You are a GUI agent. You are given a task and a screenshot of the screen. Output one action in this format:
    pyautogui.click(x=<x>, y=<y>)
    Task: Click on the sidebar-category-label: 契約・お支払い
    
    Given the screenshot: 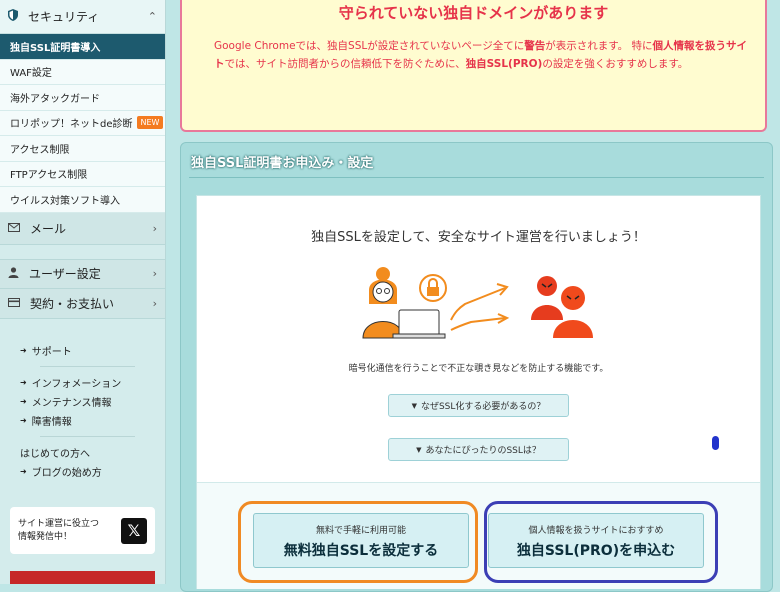 What is the action you would take?
    pyautogui.click(x=72, y=303)
    